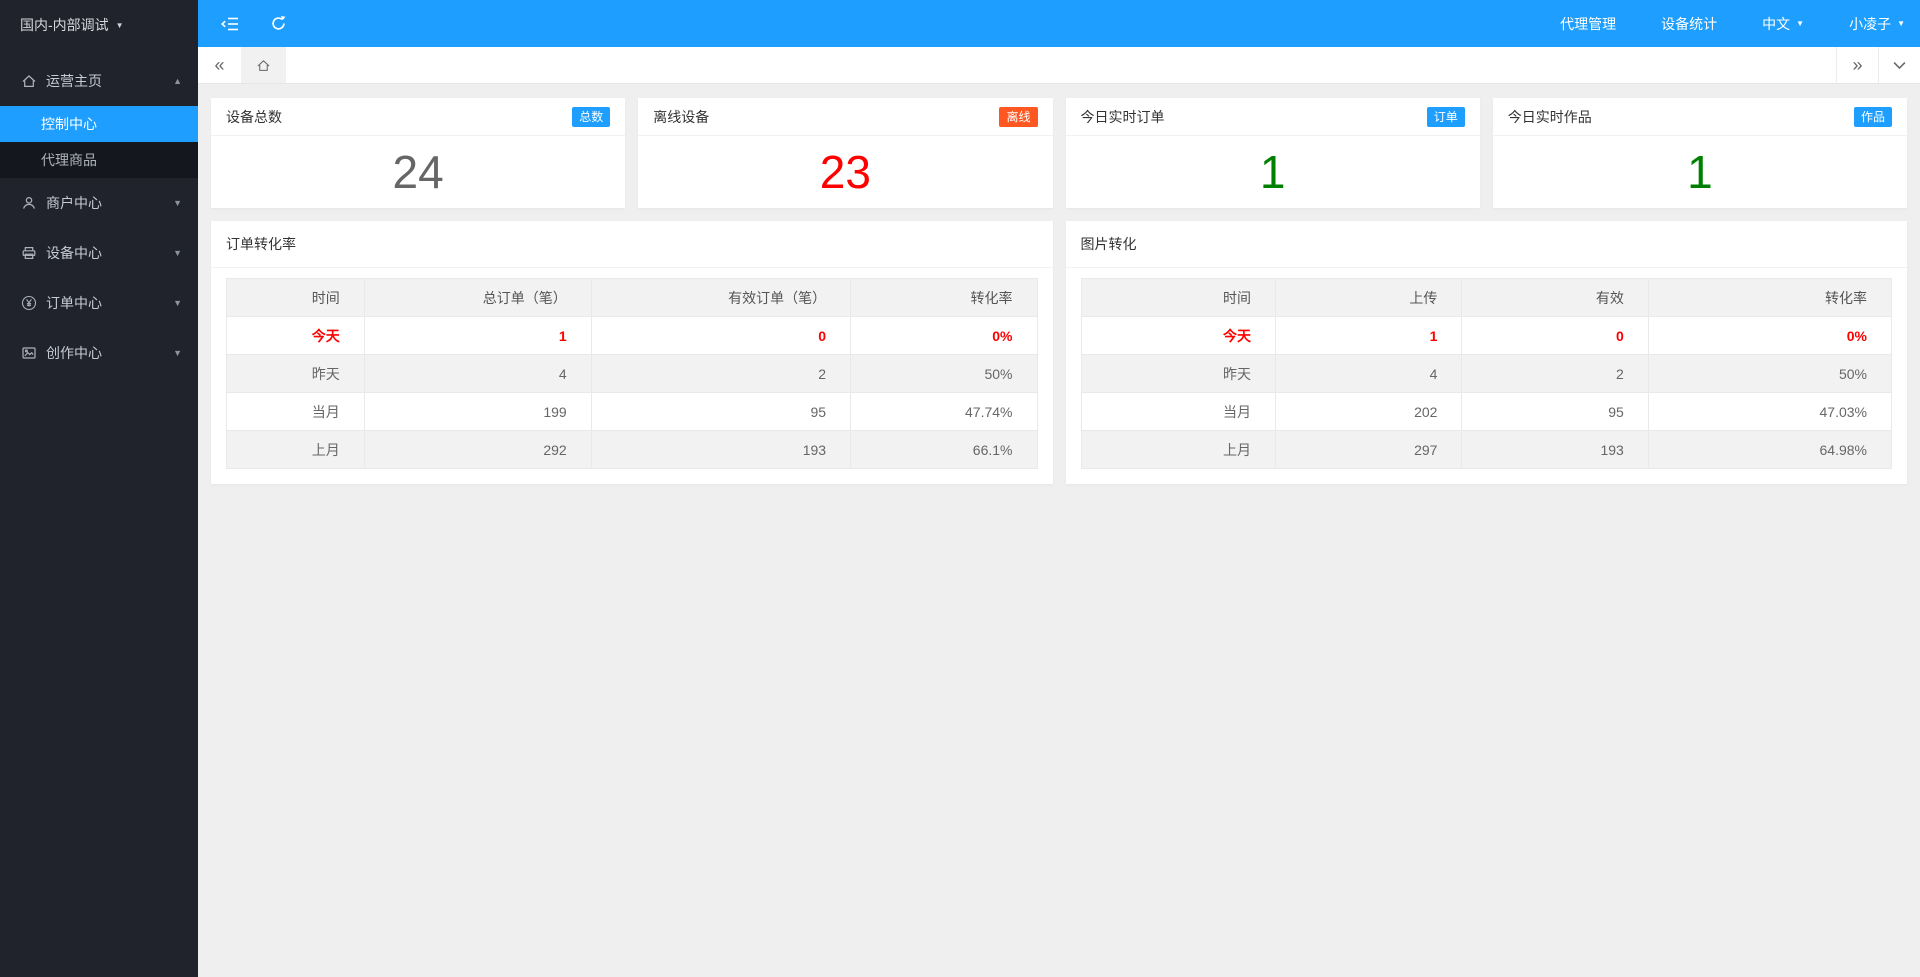  I want to click on tab-options-button, so click(1899, 65).